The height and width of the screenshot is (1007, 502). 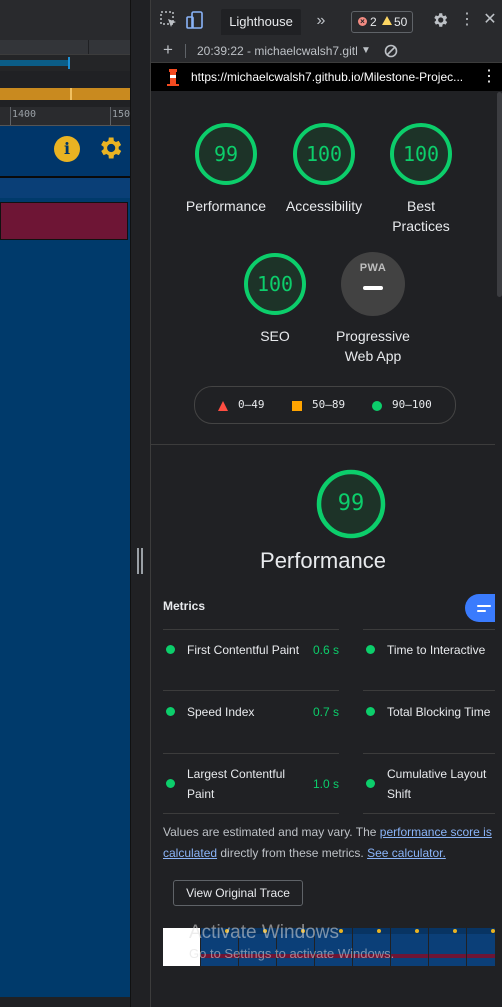 I want to click on metric-label-line: Paint, so click(x=201, y=794).